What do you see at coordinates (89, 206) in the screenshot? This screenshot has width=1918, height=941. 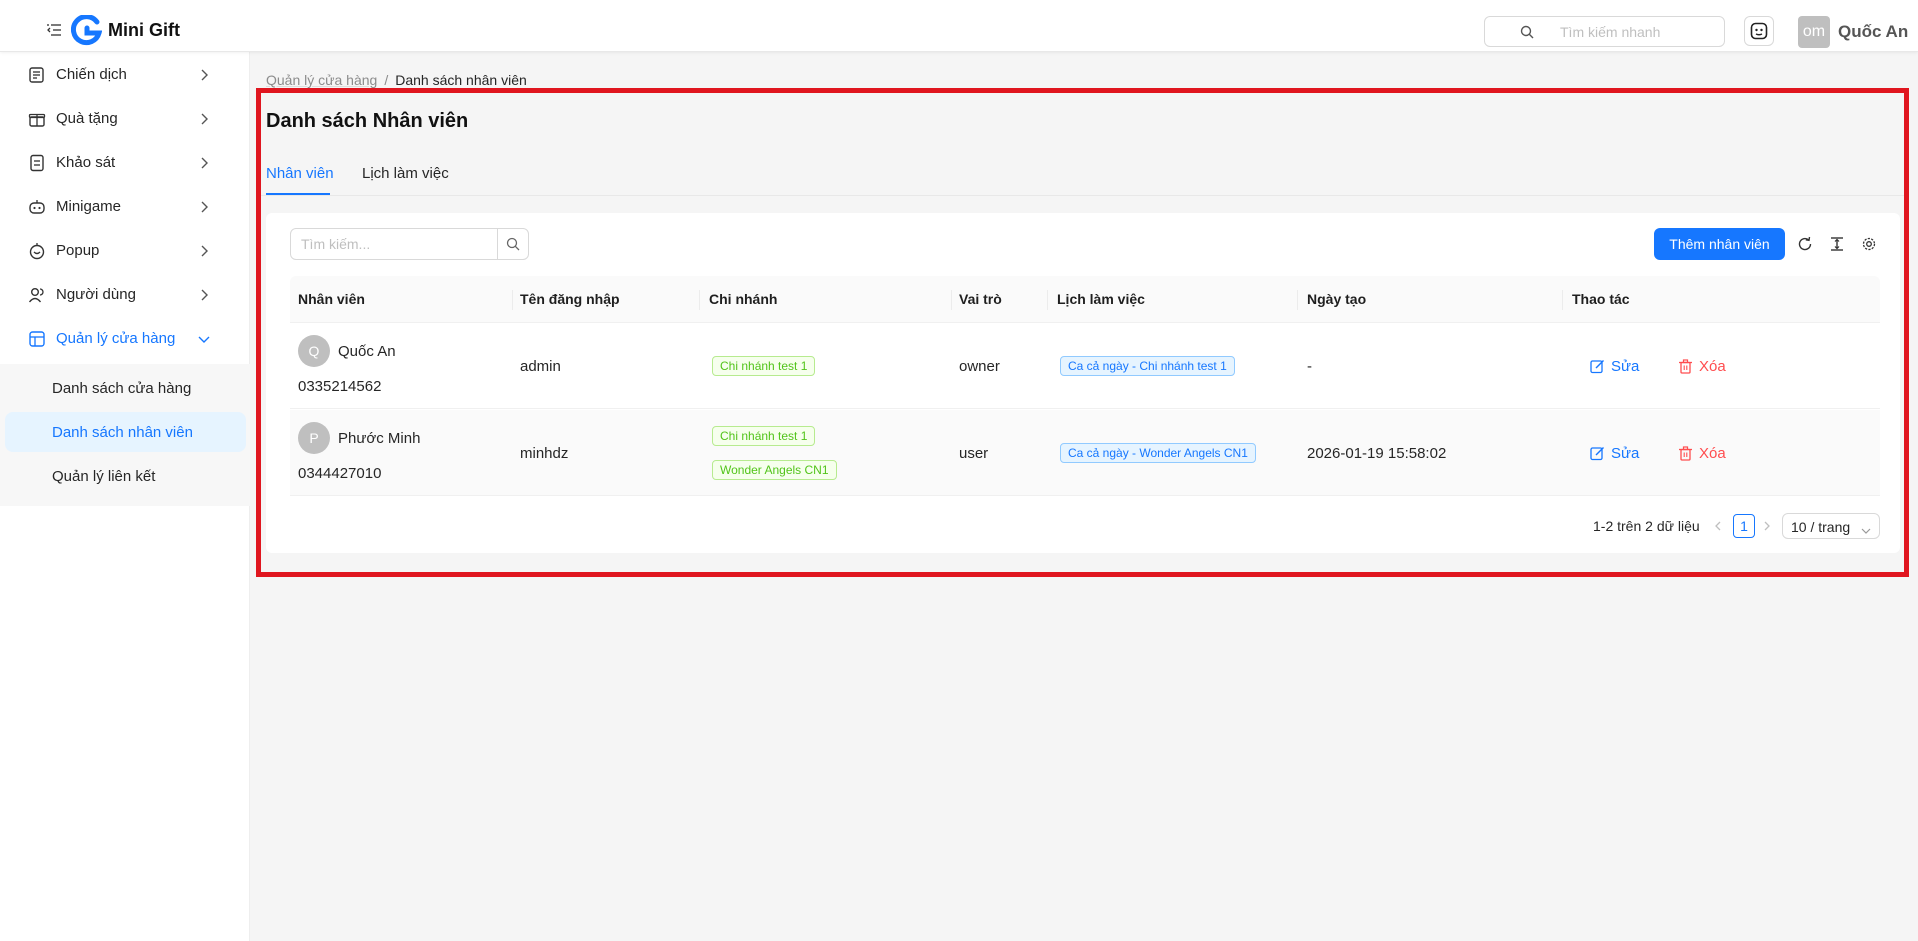 I see `sidebar-item-label: Minigame` at bounding box center [89, 206].